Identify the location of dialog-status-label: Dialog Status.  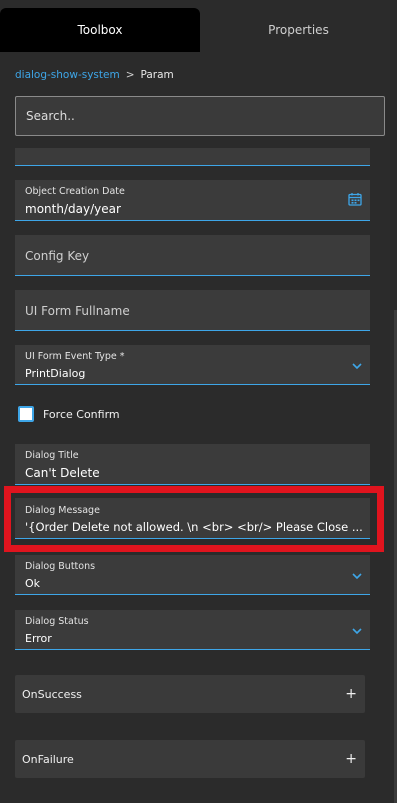
(57, 621).